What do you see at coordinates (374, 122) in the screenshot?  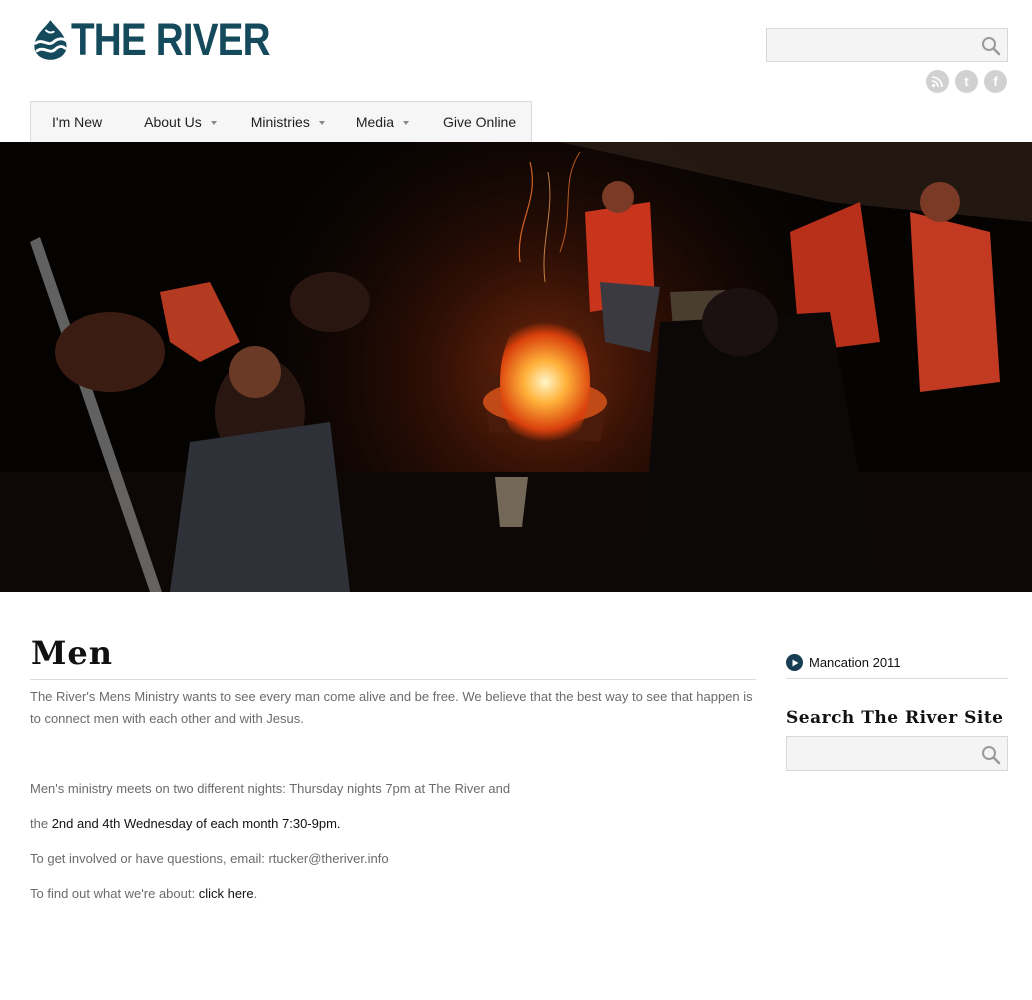 I see `nav-item-label: Media` at bounding box center [374, 122].